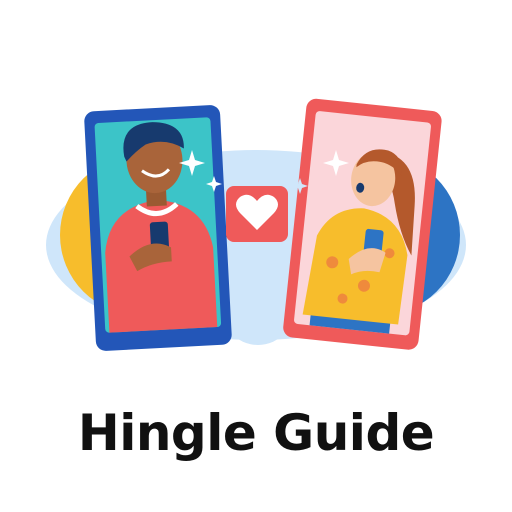  What do you see at coordinates (256, 433) in the screenshot?
I see `app-title: Hingle Guide` at bounding box center [256, 433].